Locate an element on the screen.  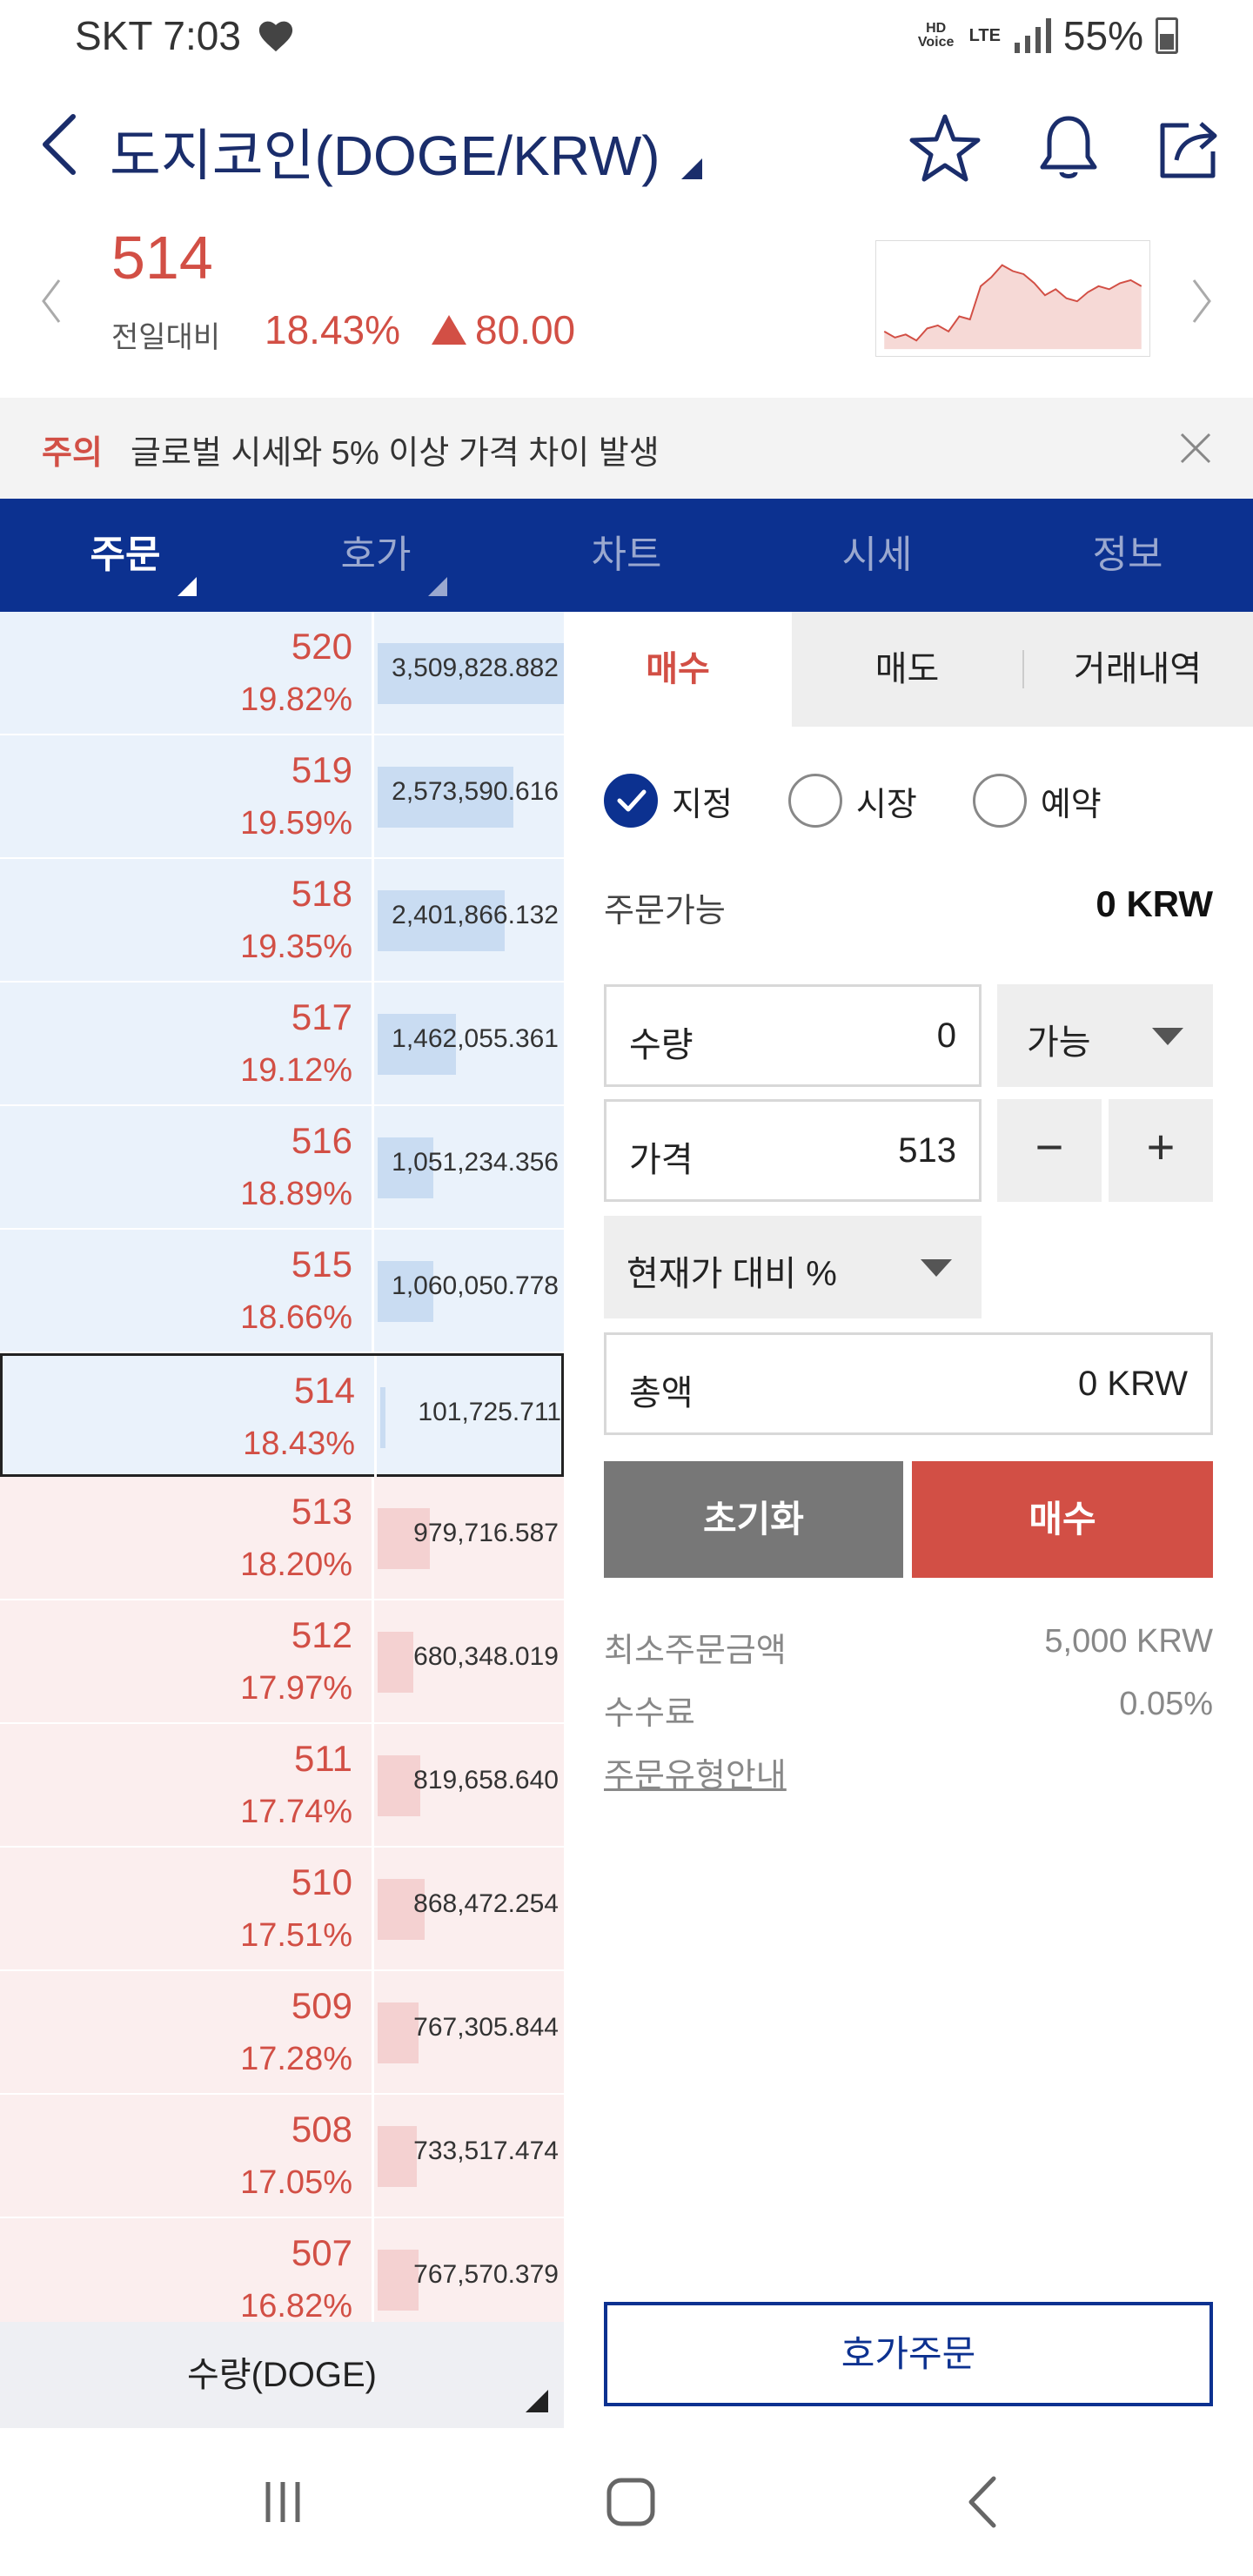
orderbook-volume: 979,716.587 is located at coordinates (486, 1533).